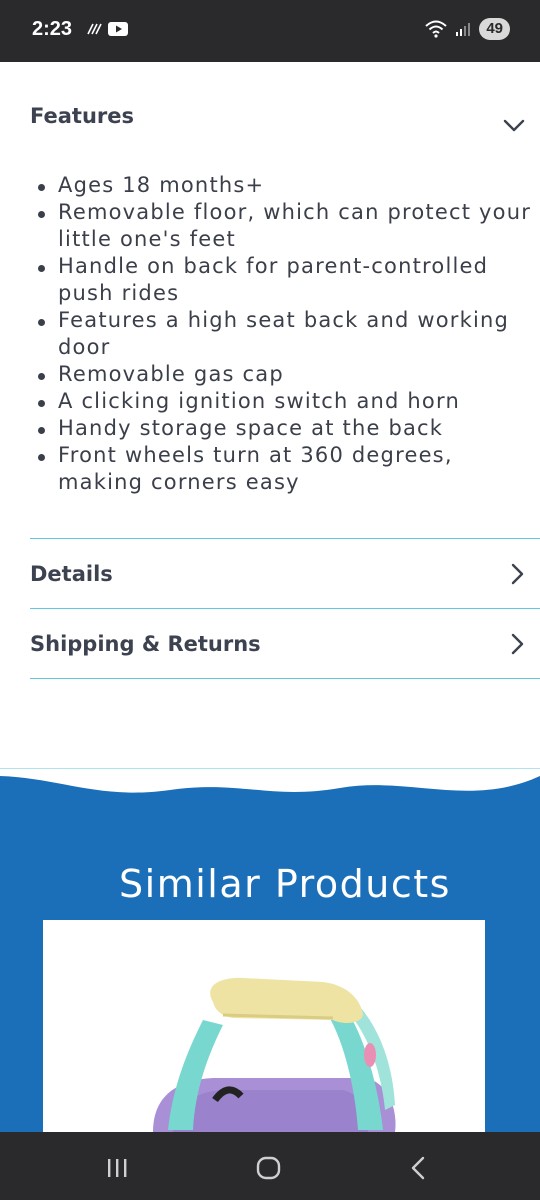  I want to click on shipping-returns-heading: Shipping & Returns, so click(145, 644).